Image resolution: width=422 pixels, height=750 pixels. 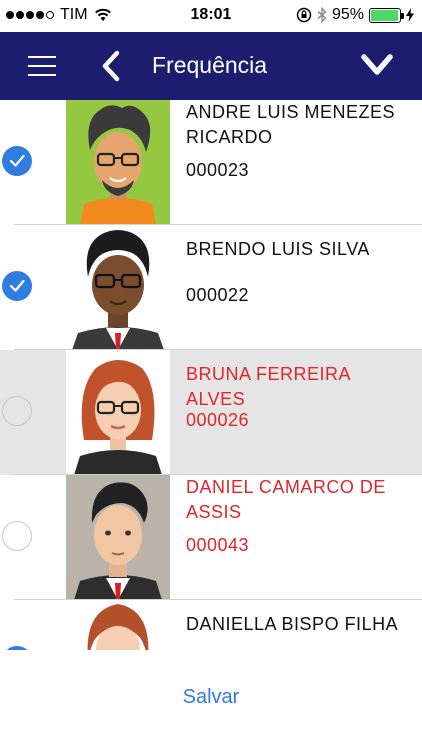 I want to click on student-code: 000022, so click(x=218, y=295).